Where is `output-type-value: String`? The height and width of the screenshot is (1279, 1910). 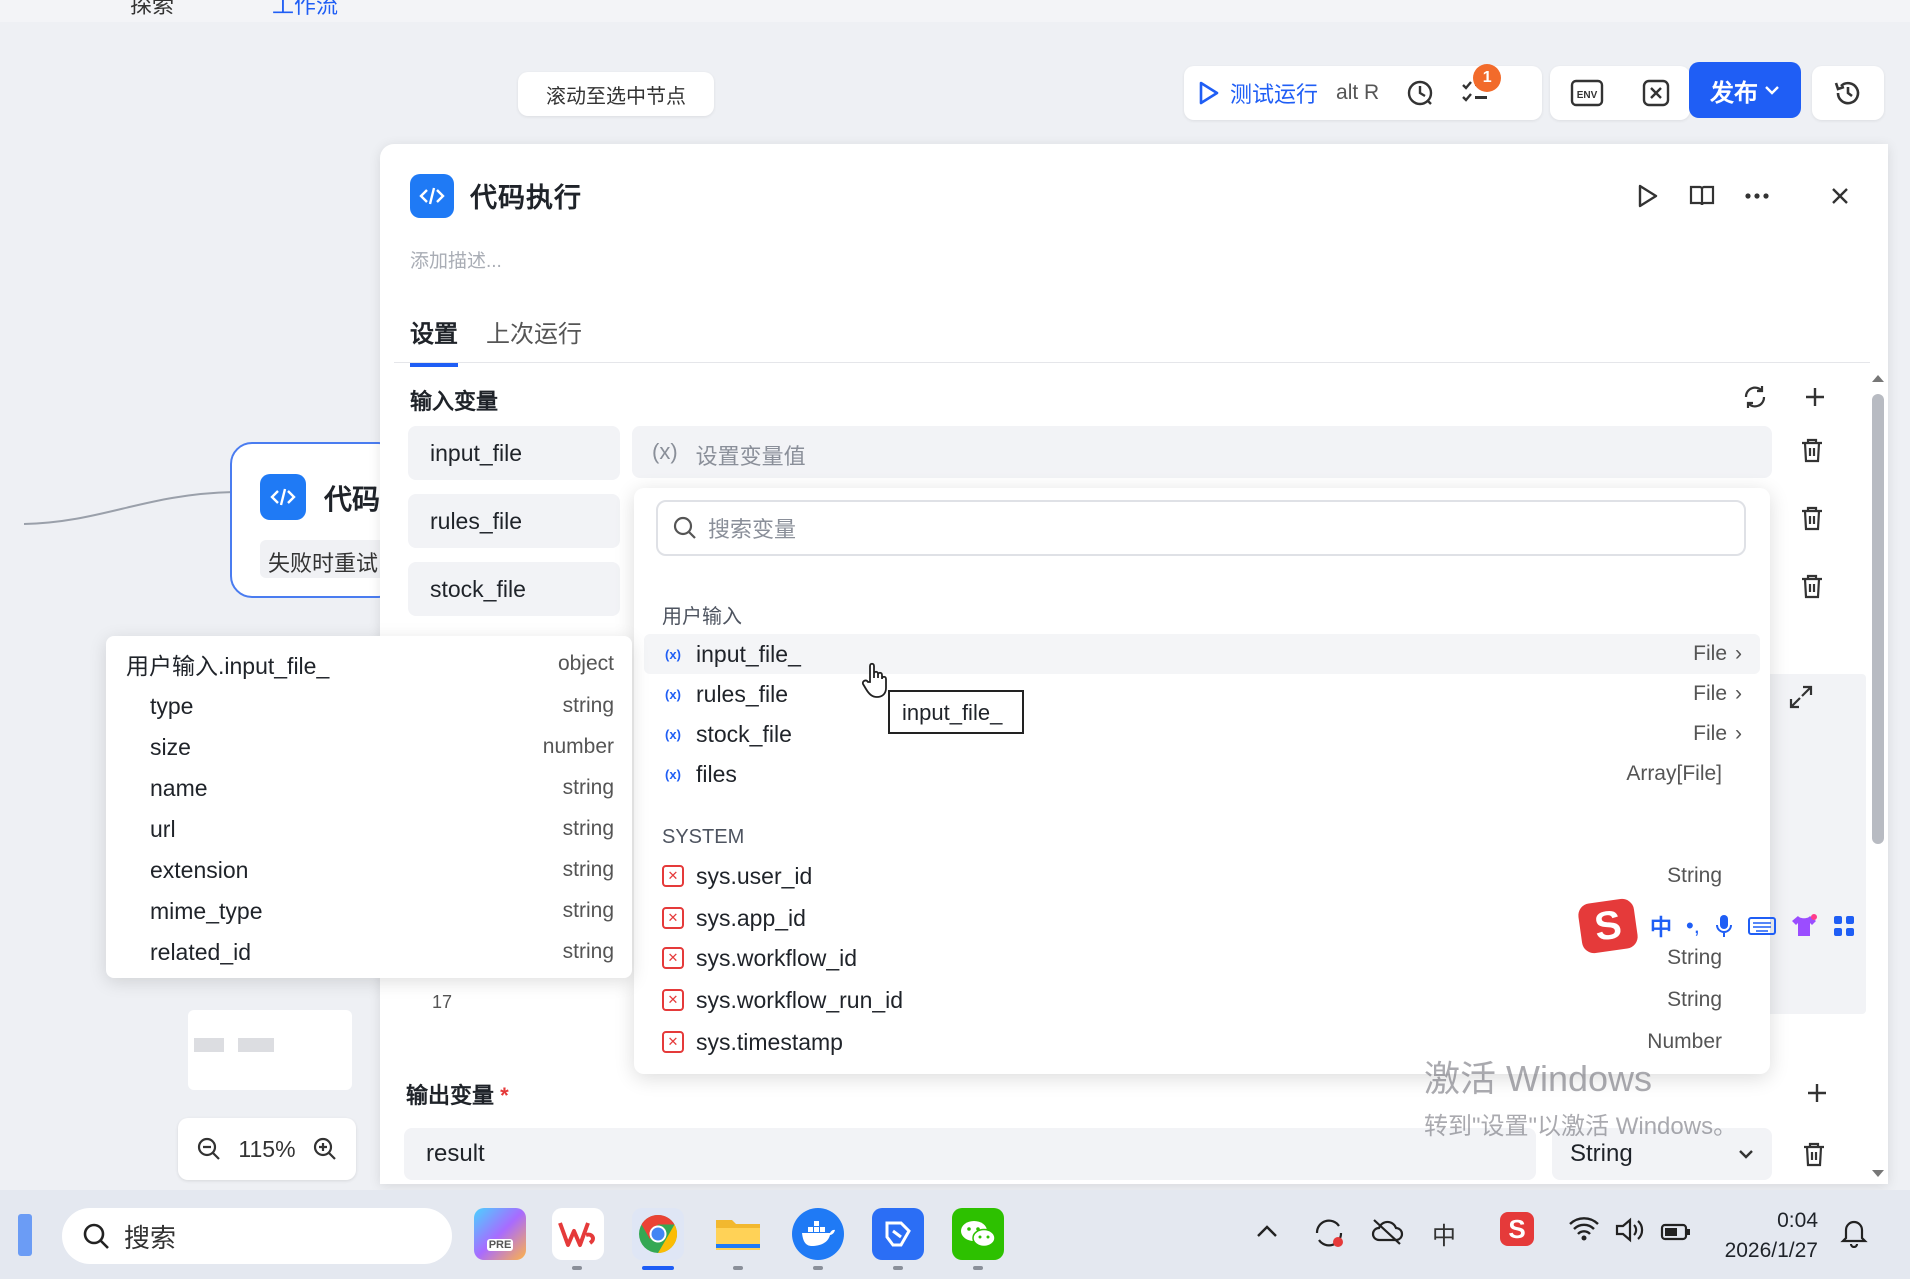 output-type-value: String is located at coordinates (1601, 1153).